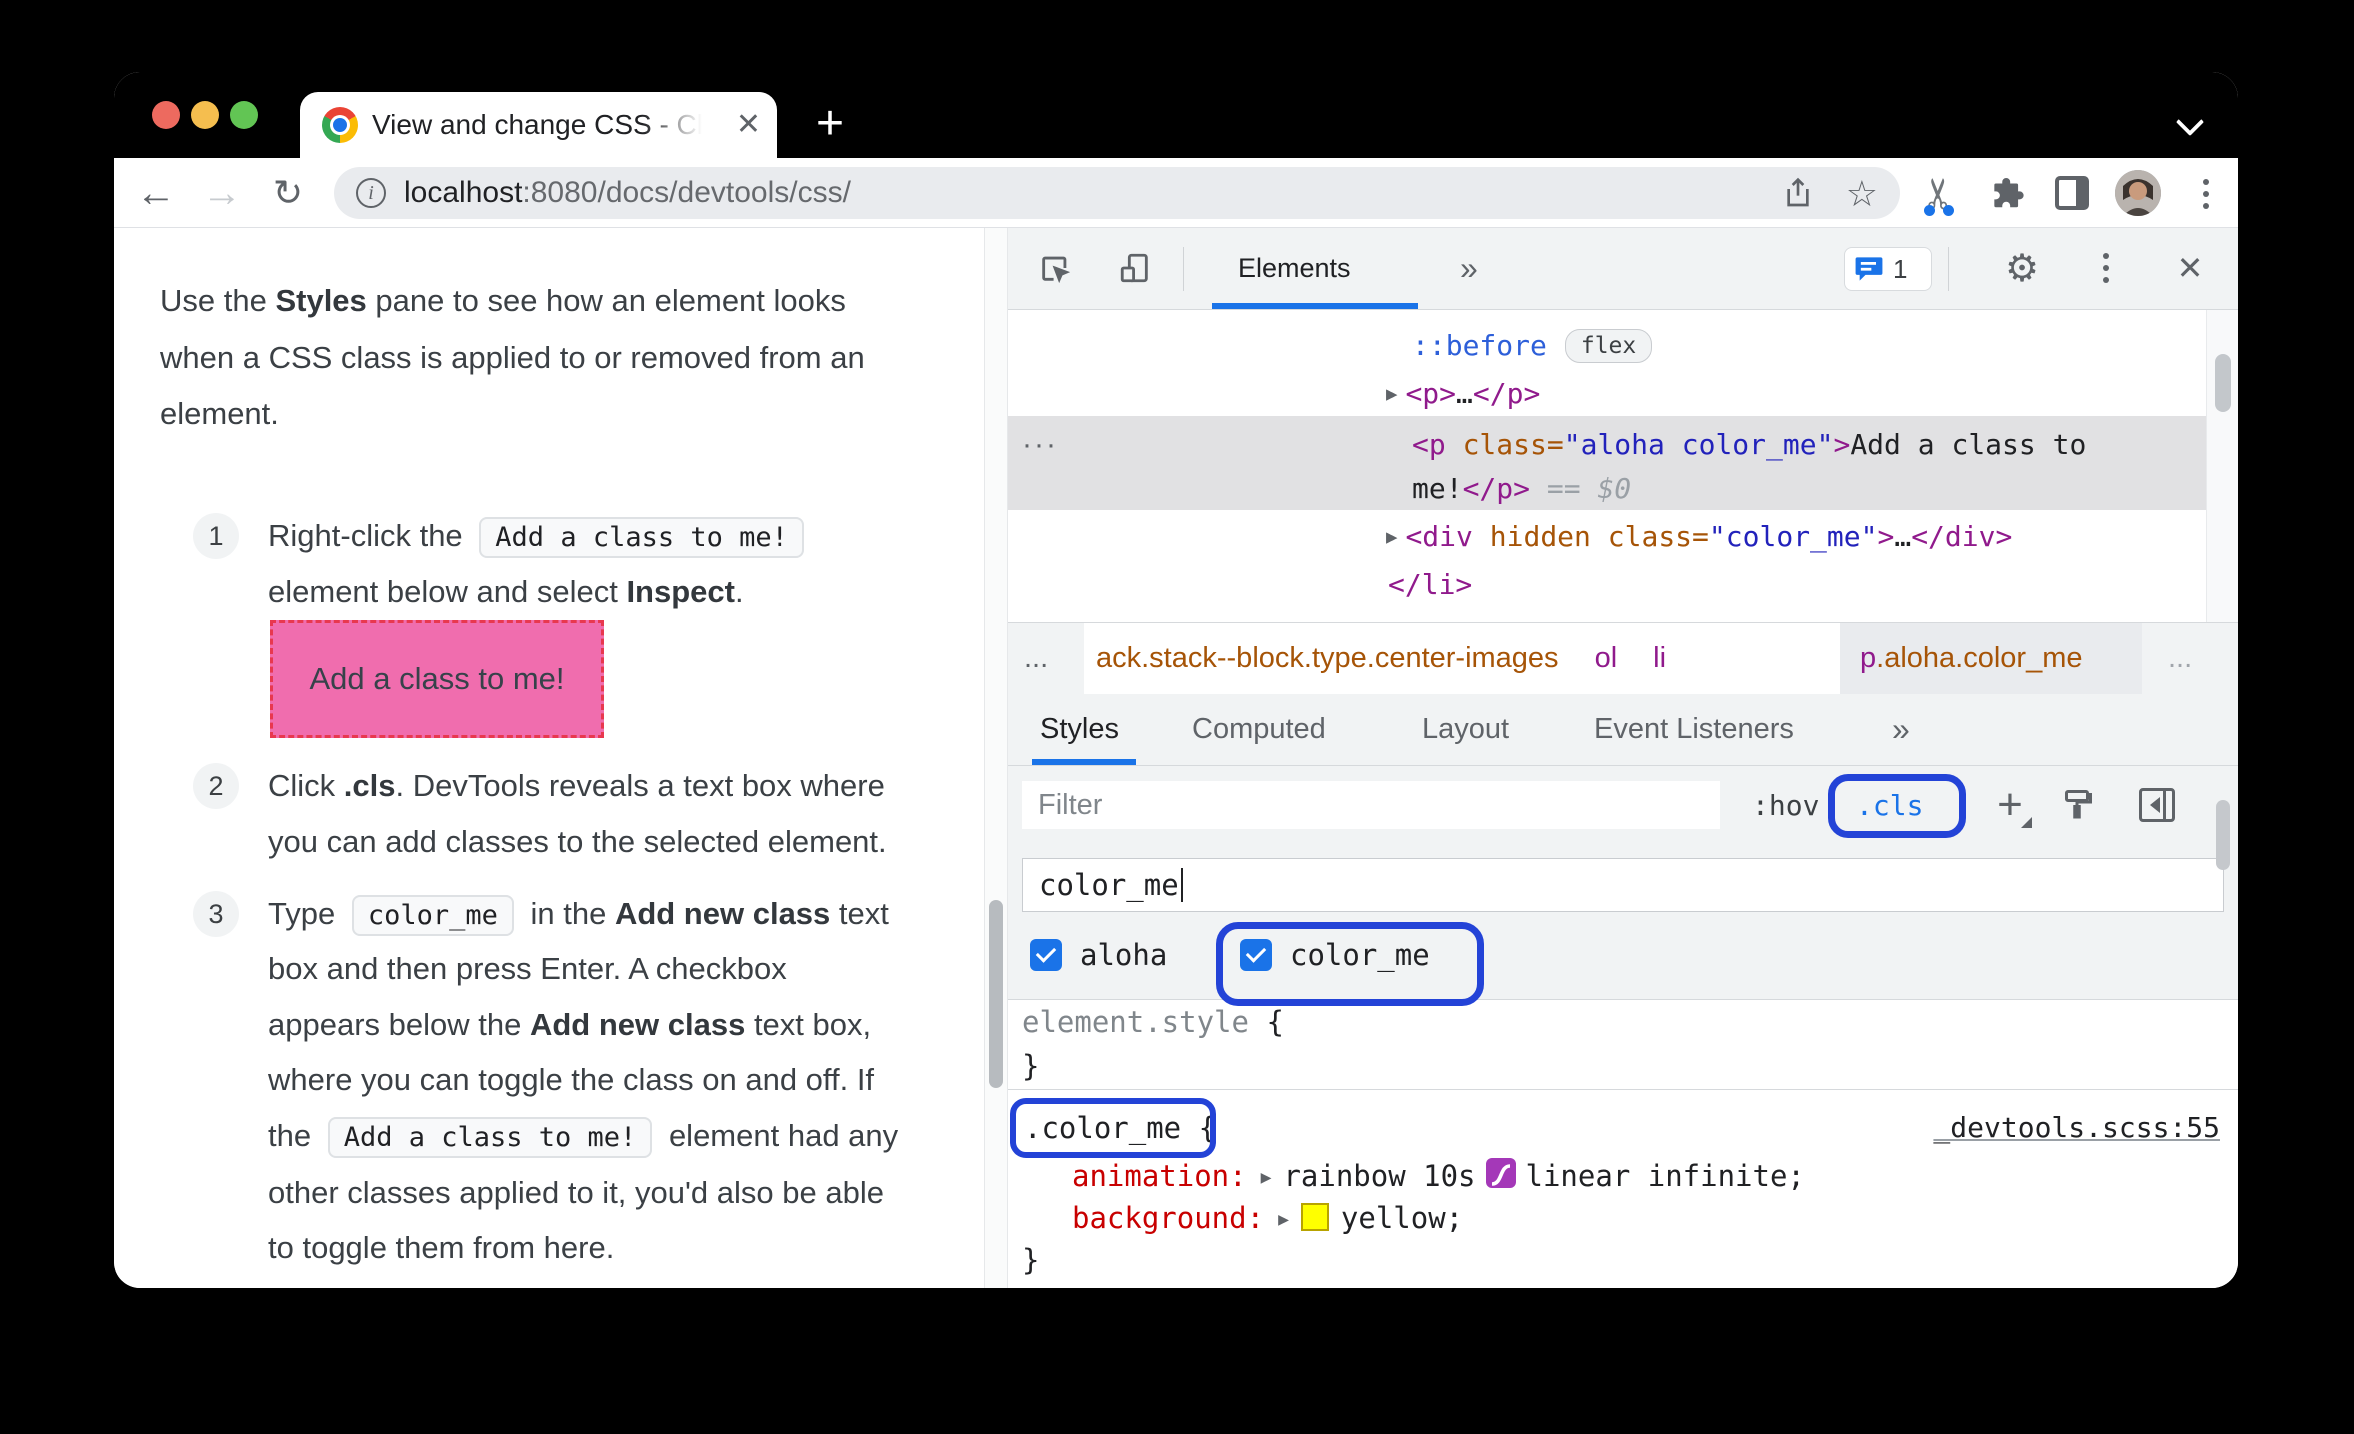 The width and height of the screenshot is (2354, 1434). What do you see at coordinates (1431, 393) in the screenshot?
I see `text-token: <p>` at bounding box center [1431, 393].